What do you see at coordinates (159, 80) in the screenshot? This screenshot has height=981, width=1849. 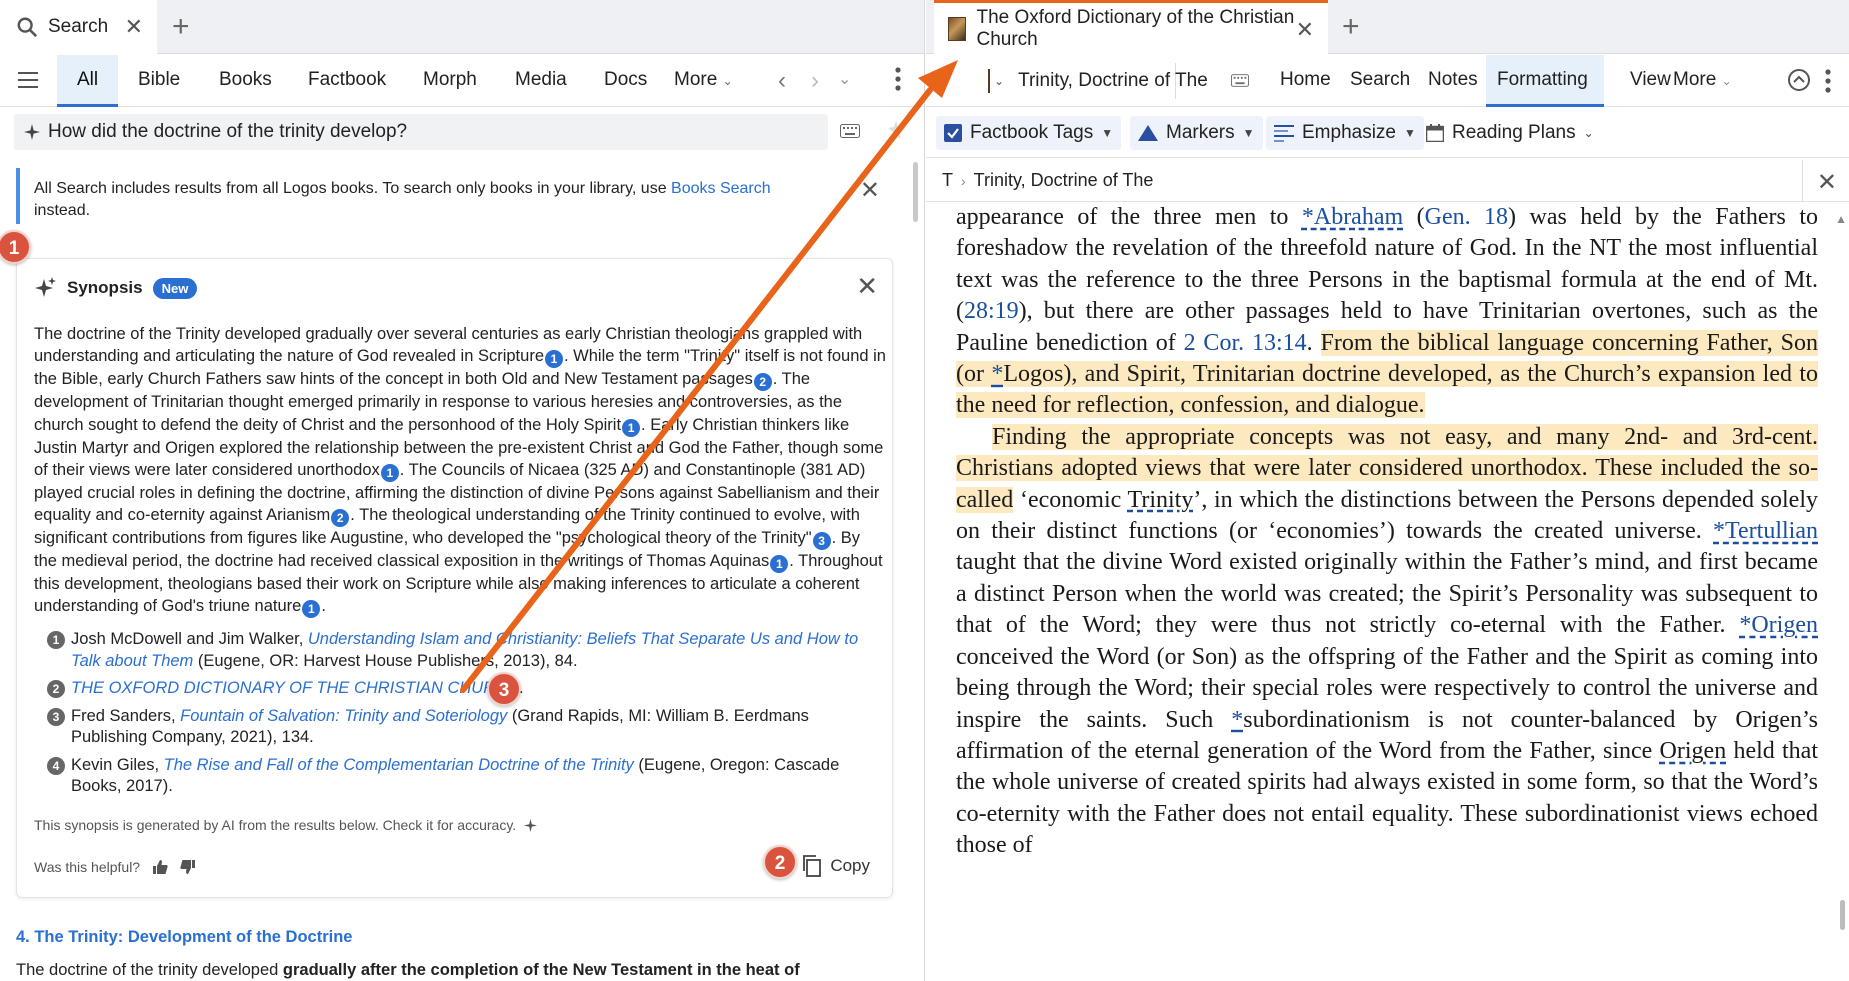 I see `nav-tab-bible: Bible` at bounding box center [159, 80].